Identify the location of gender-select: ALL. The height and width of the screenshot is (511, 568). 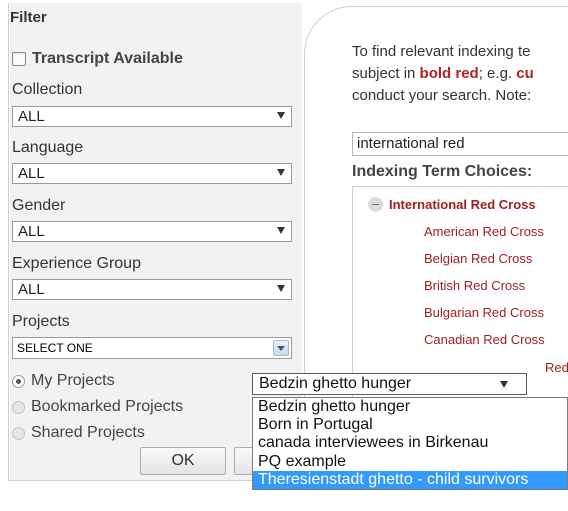
(152, 231).